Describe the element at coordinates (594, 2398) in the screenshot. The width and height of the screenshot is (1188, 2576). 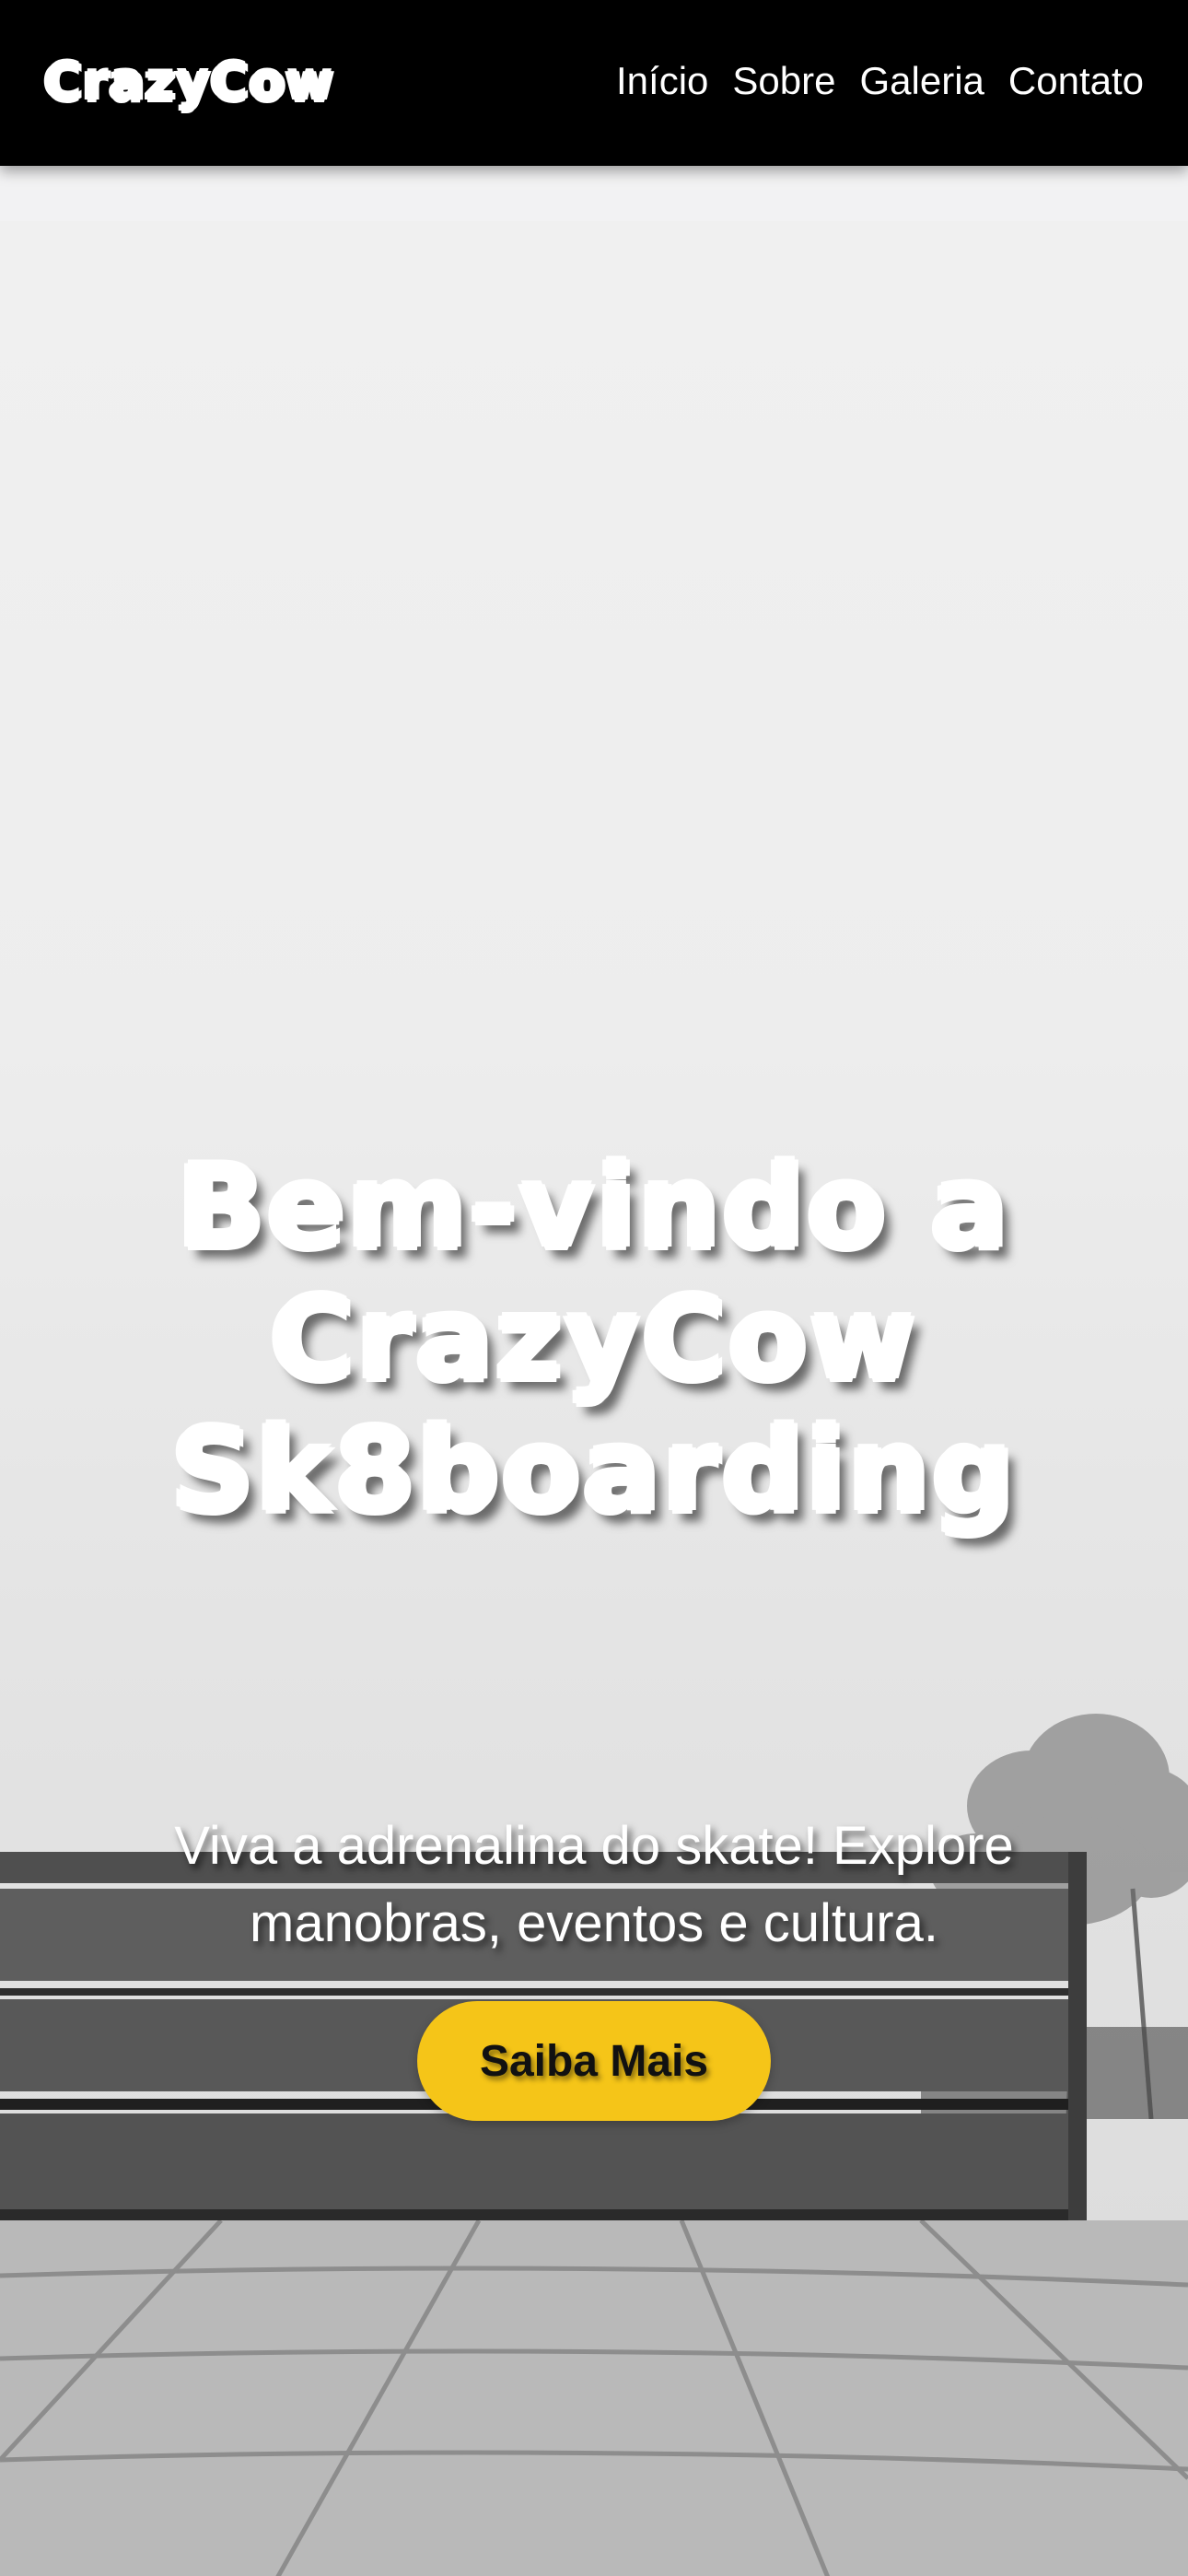
I see `pavement-image` at that location.